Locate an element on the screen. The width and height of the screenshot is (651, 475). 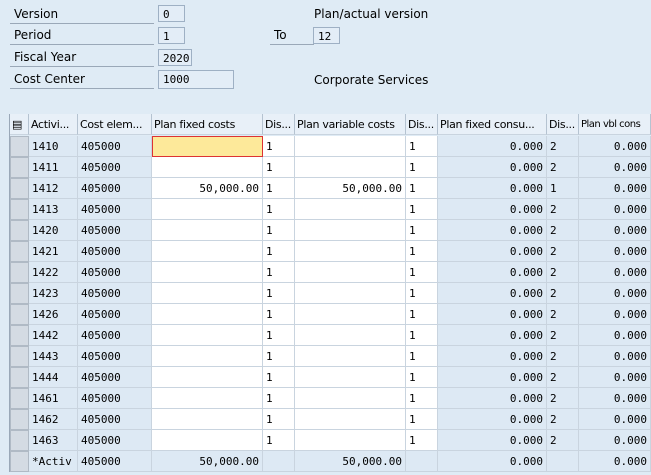
period-from-field: 1 is located at coordinates (171, 35).